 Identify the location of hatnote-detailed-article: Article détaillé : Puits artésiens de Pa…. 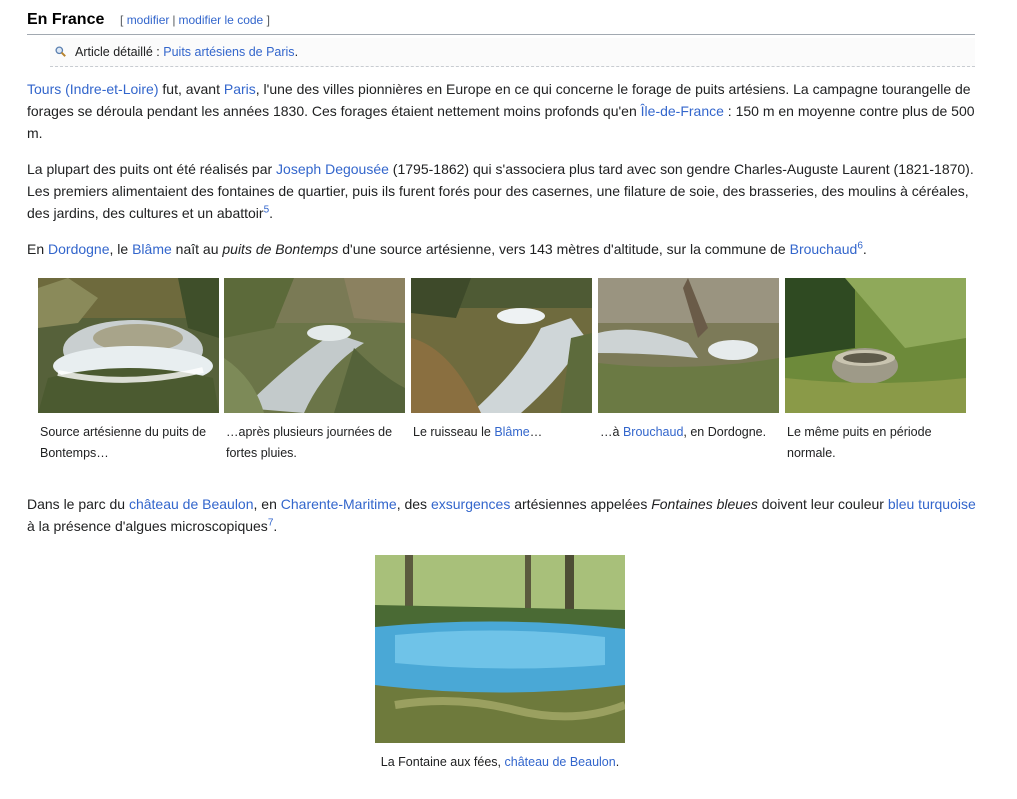
(512, 52).